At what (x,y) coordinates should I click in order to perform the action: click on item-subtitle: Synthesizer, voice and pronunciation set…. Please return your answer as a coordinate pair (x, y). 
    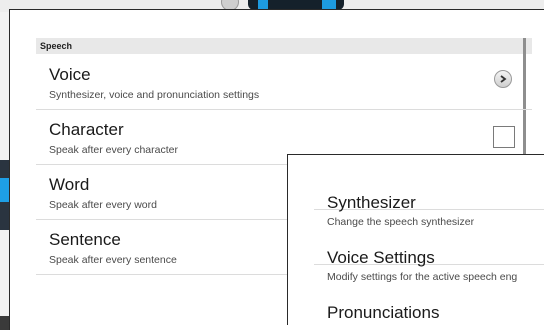
    Looking at the image, I should click on (154, 95).